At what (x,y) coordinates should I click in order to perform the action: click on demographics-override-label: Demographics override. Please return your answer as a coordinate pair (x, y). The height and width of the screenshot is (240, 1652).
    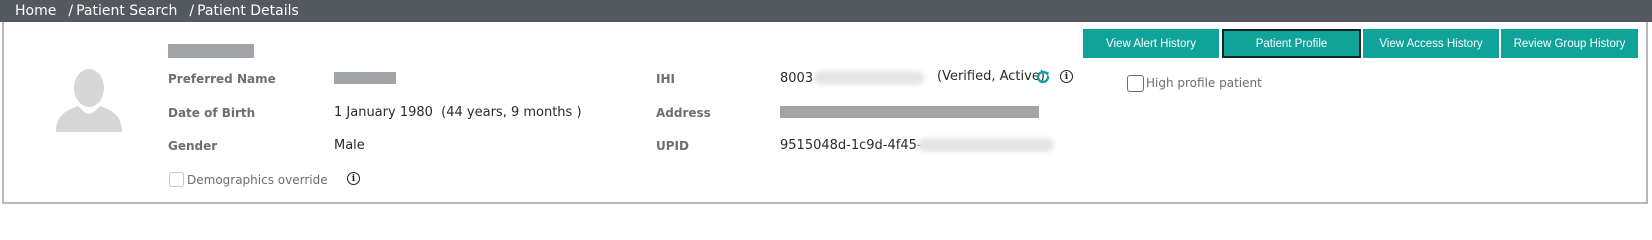
    Looking at the image, I should click on (257, 180).